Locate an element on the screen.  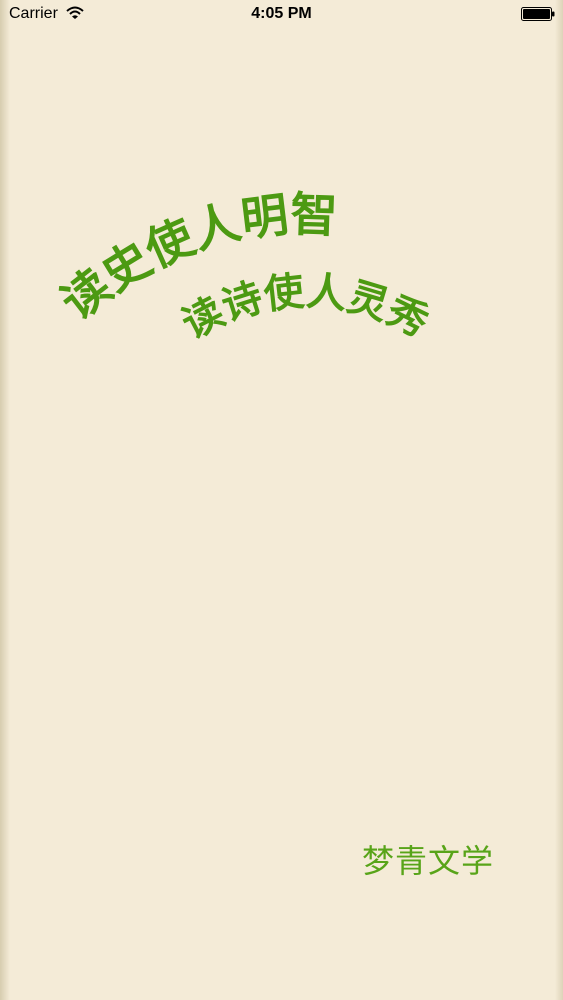
motto-line-poetry: 读诗使人灵秀 is located at coordinates (305, 308).